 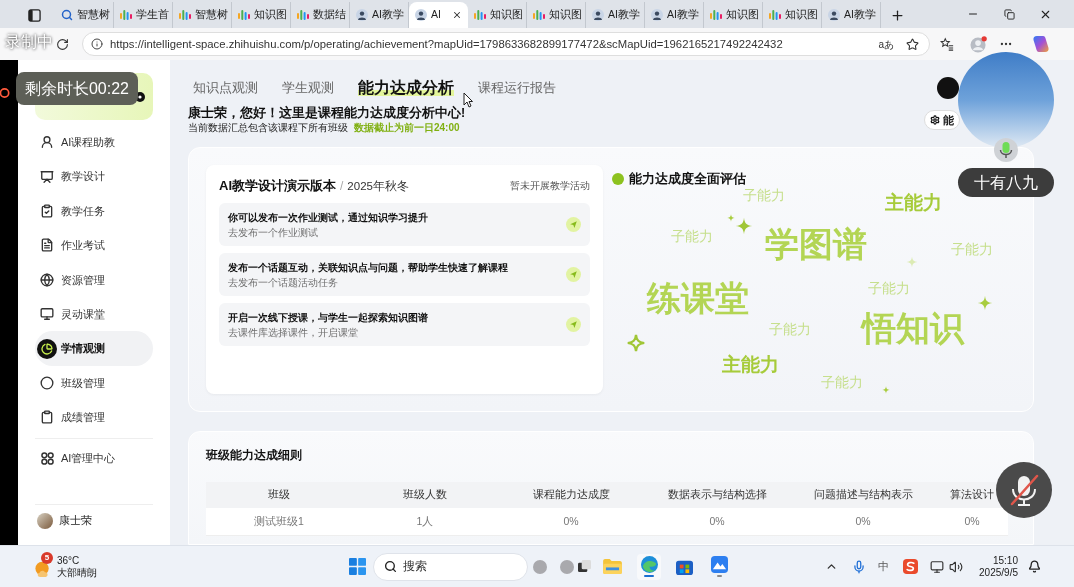 What do you see at coordinates (913, 328) in the screenshot?
I see `ability-word: 悟知识` at bounding box center [913, 328].